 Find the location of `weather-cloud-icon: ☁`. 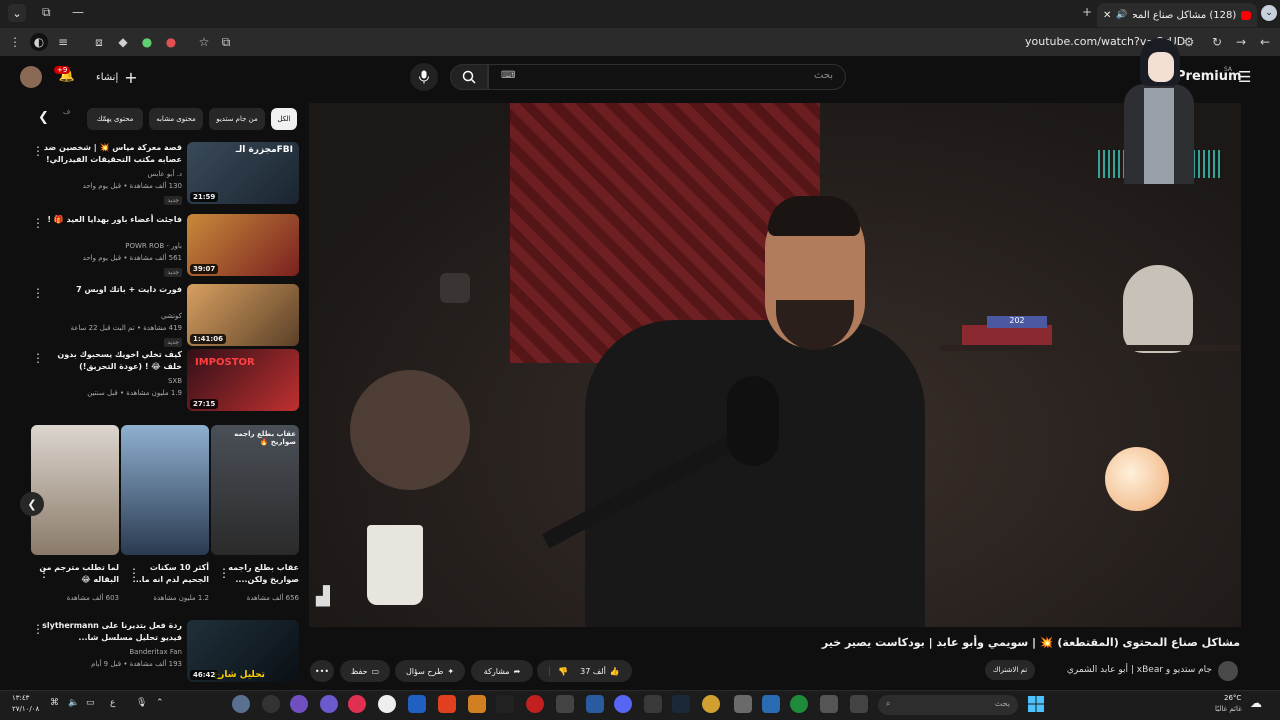

weather-cloud-icon: ☁ is located at coordinates (1256, 703).